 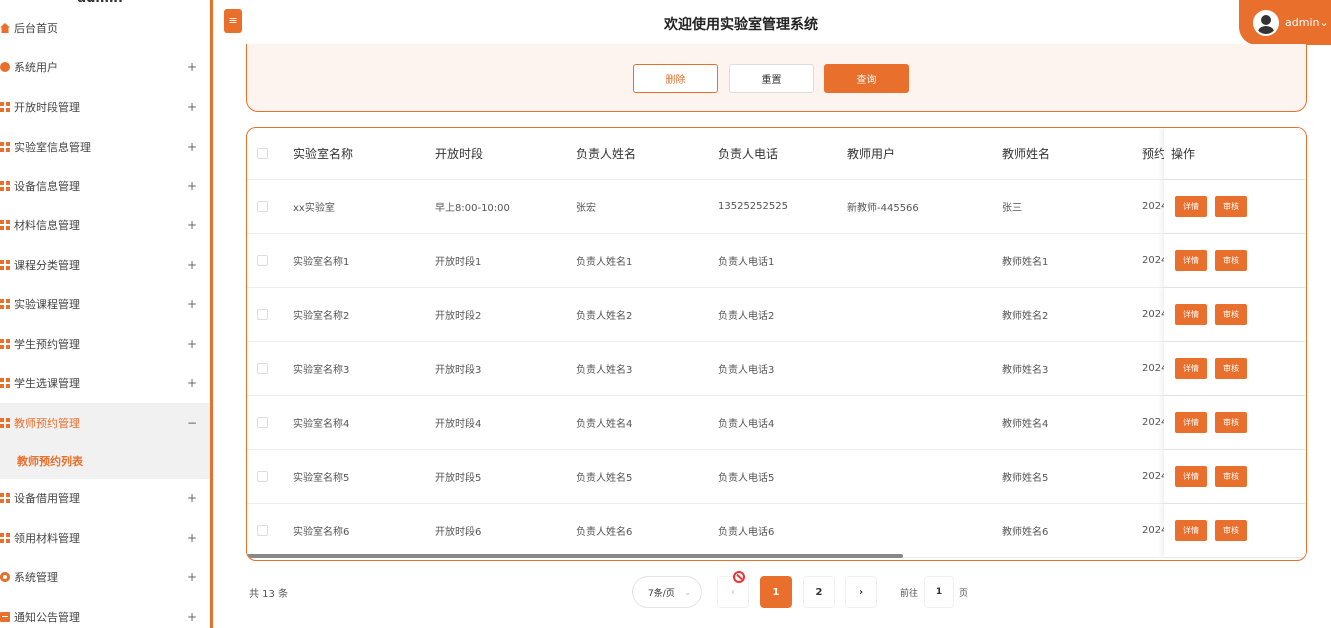 What do you see at coordinates (1025, 370) in the screenshot?
I see `table-cell: 教师姓名3` at bounding box center [1025, 370].